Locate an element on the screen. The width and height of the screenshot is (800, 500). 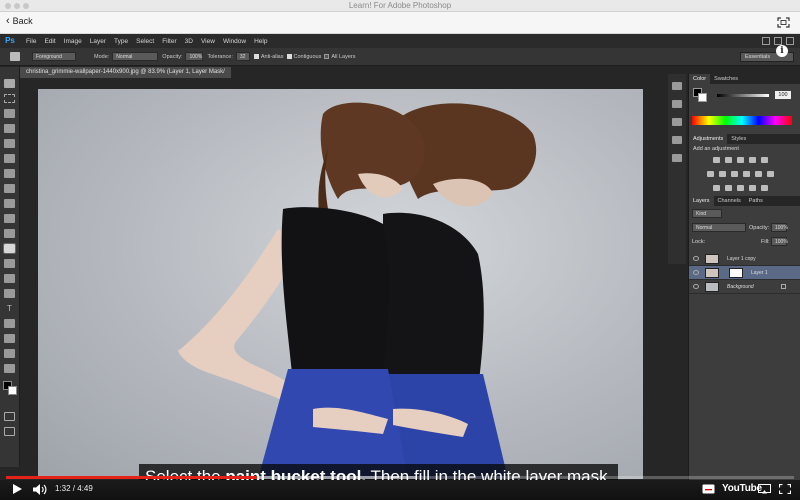
back-button-label: Back is located at coordinates (22, 21).